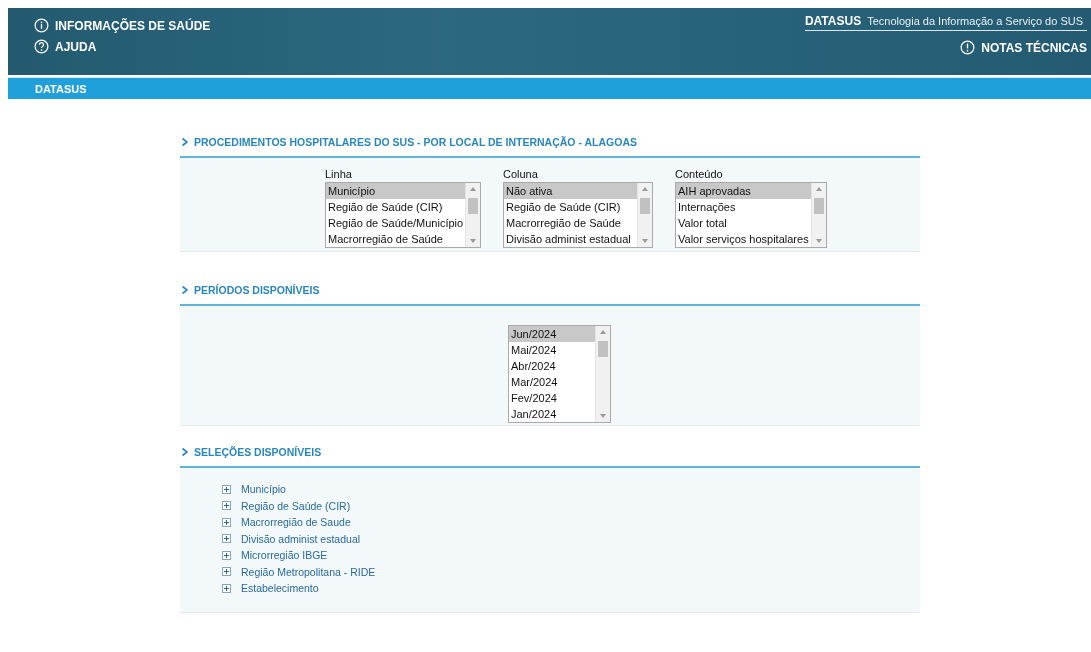 This screenshot has height=652, width=1091. Describe the element at coordinates (122, 25) in the screenshot. I see `header-link: INFORMAÇÕES DE SAÚDE` at that location.